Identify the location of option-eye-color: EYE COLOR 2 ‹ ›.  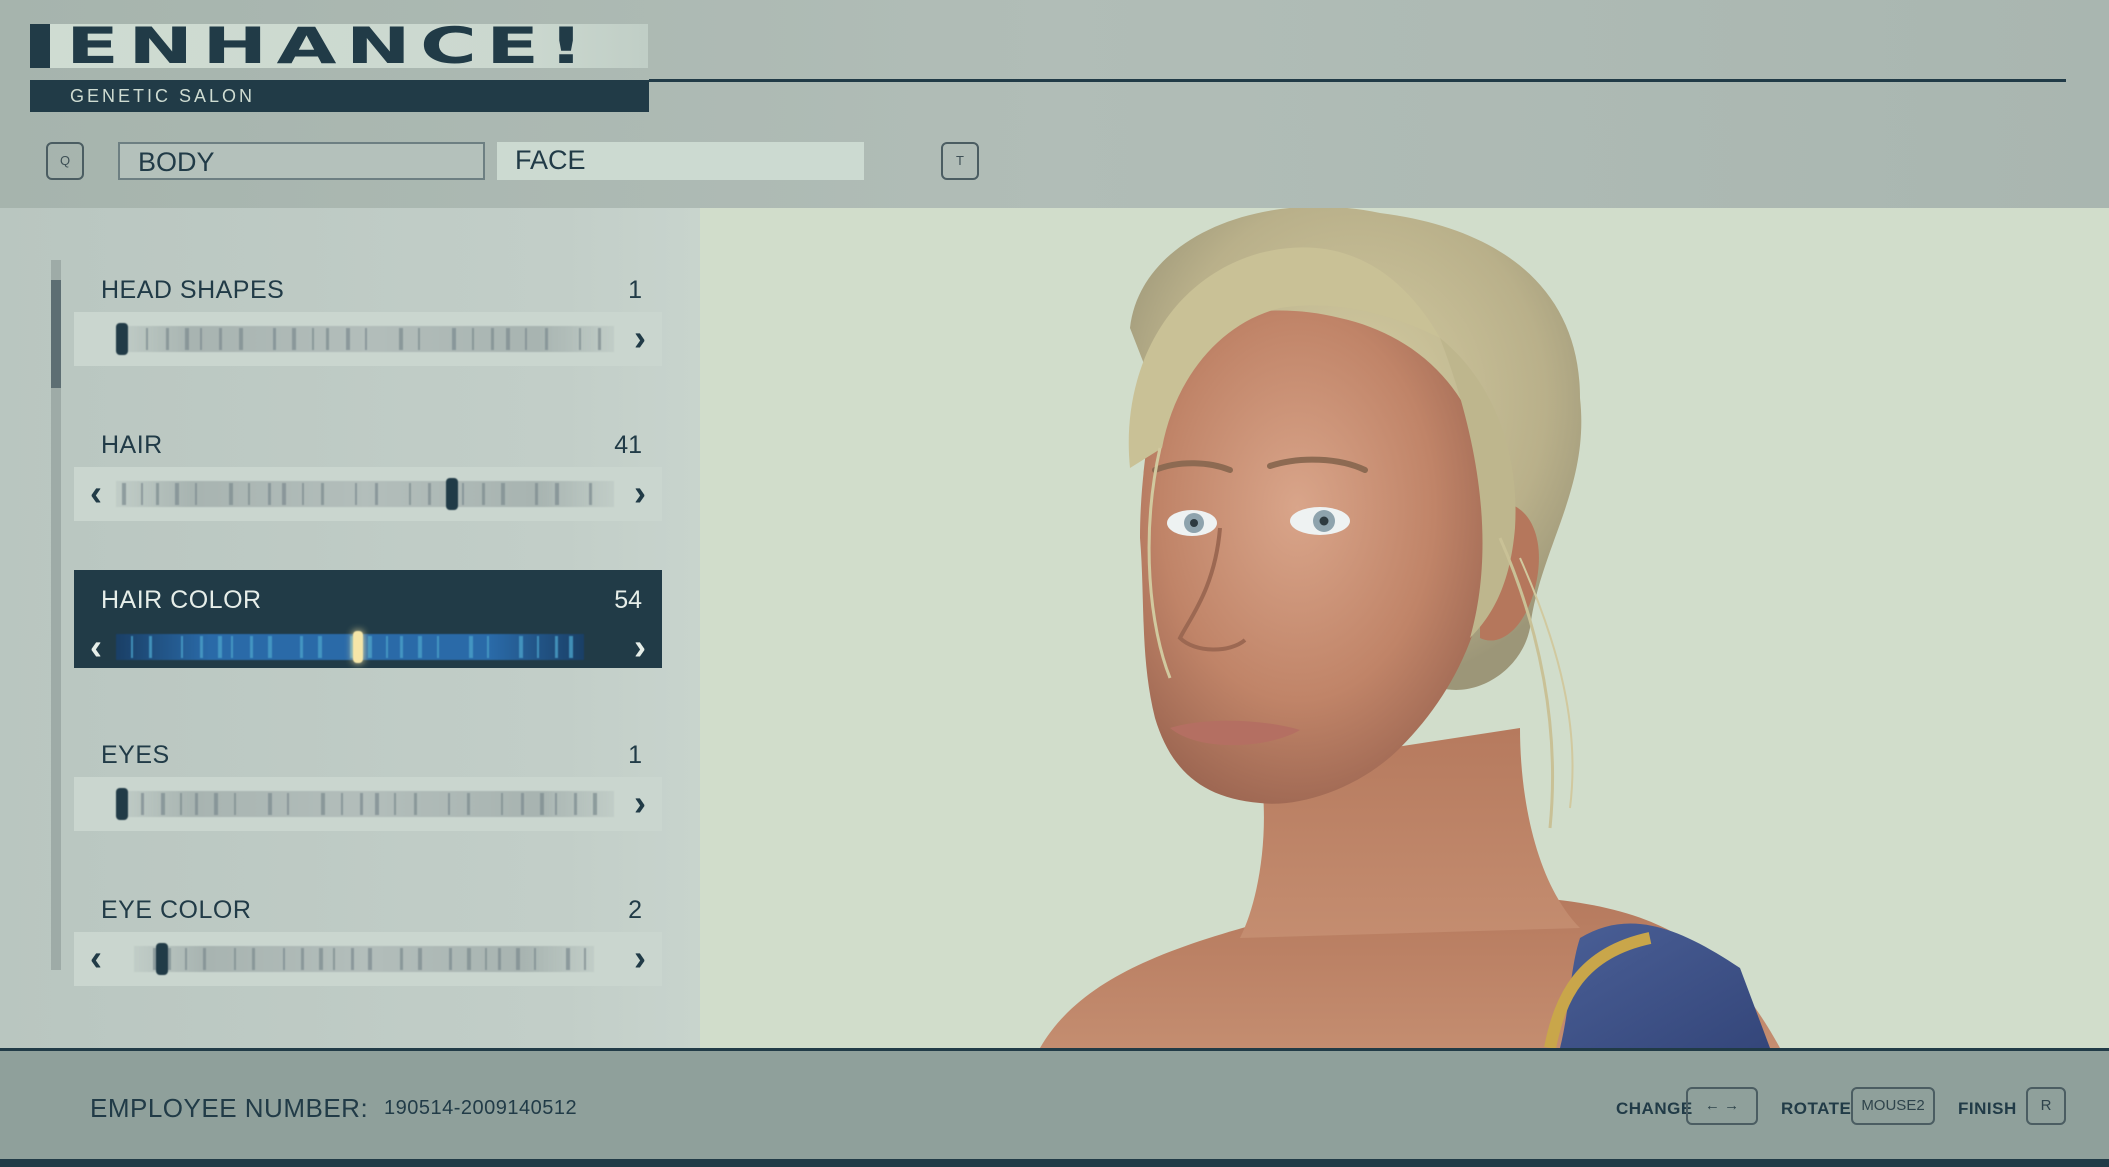
(368, 939).